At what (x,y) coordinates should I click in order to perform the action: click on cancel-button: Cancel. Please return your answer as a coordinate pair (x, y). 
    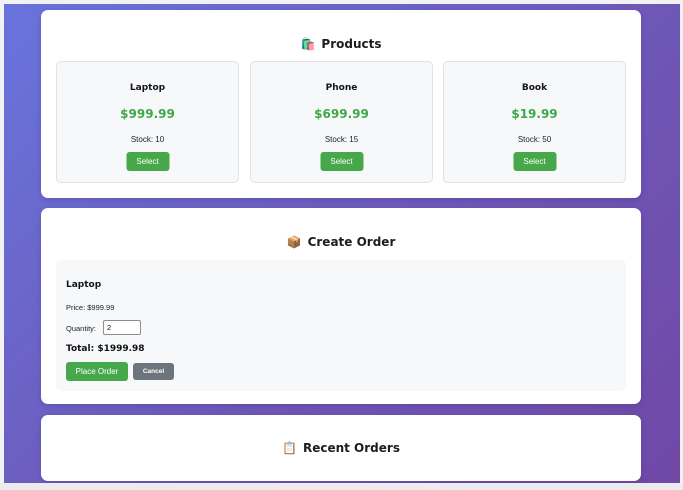
    Looking at the image, I should click on (153, 371).